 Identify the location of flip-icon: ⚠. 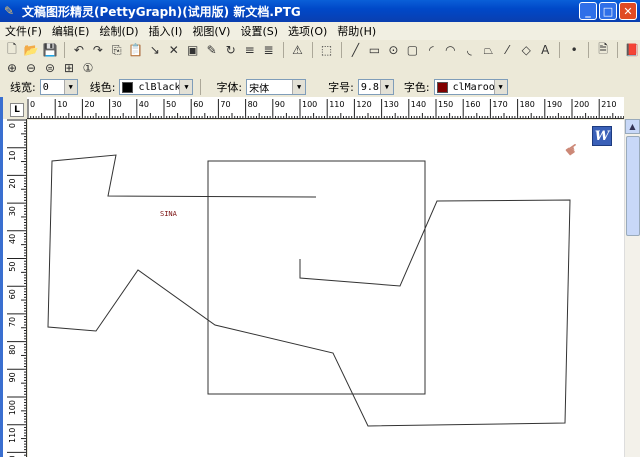
(298, 50).